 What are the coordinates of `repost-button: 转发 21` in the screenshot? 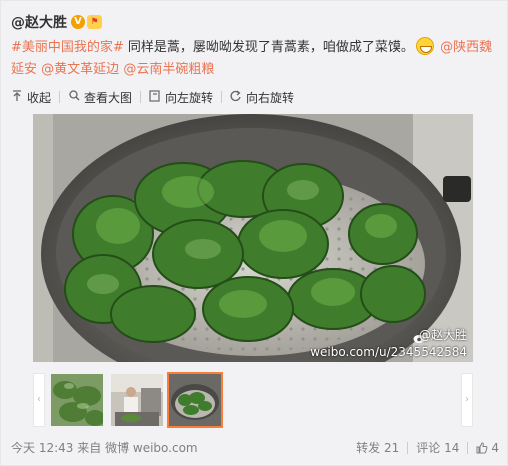 It's located at (377, 447).